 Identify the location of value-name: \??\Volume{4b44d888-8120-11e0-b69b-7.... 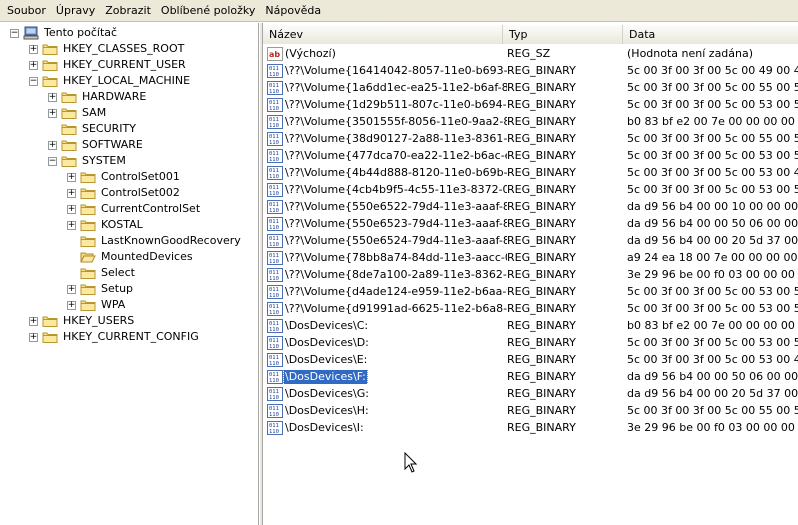
(396, 172).